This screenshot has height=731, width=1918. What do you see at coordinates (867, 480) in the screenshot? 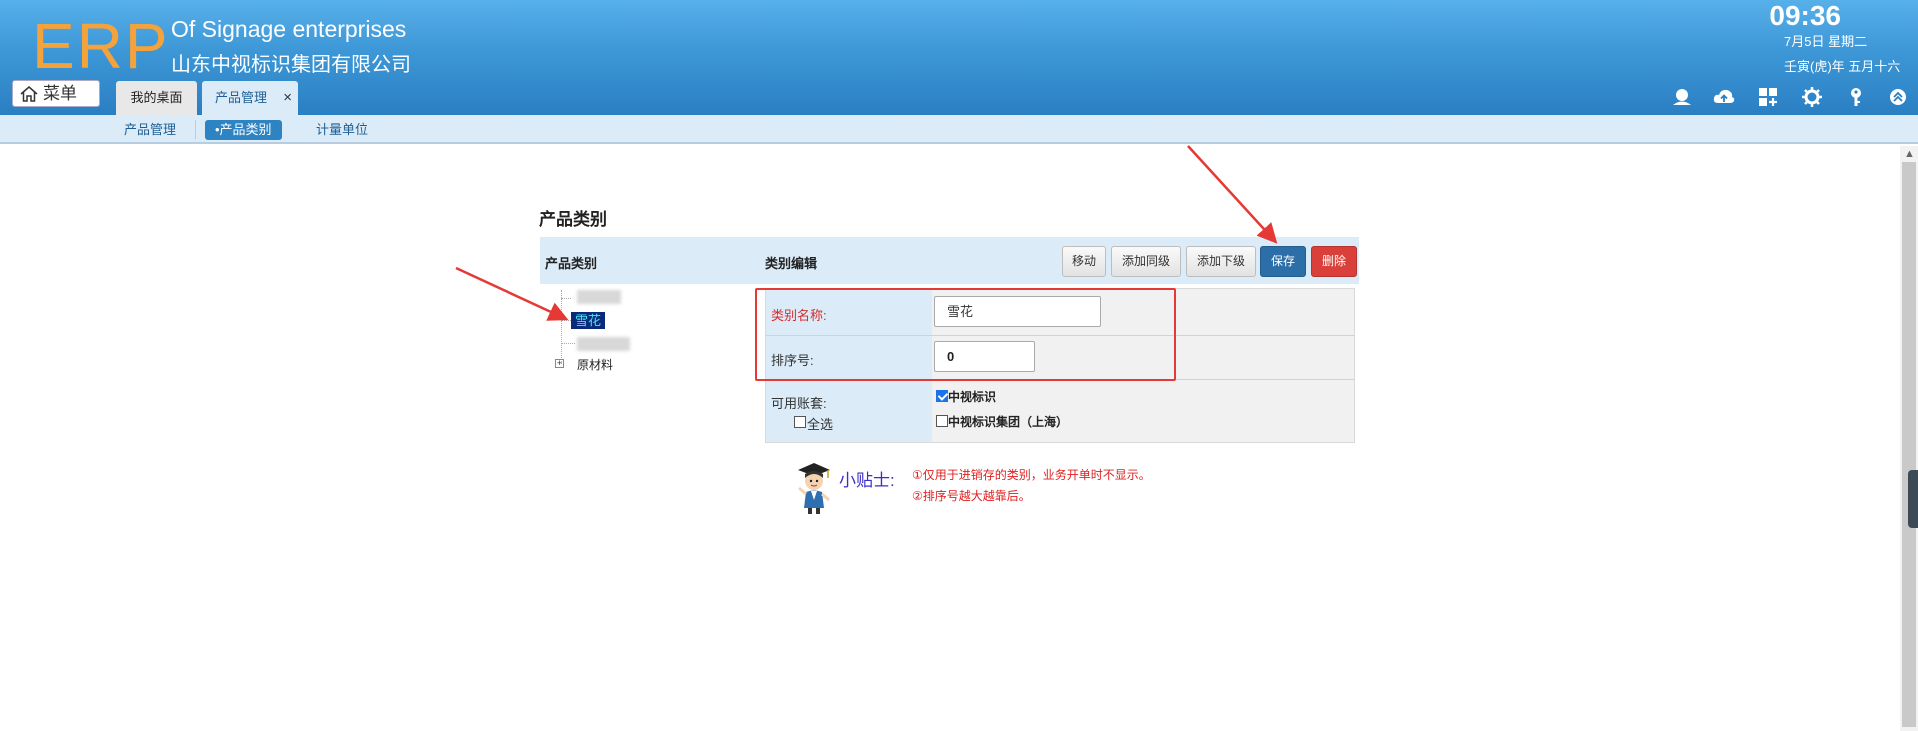
I see `tips-title: 小贴士:` at bounding box center [867, 480].